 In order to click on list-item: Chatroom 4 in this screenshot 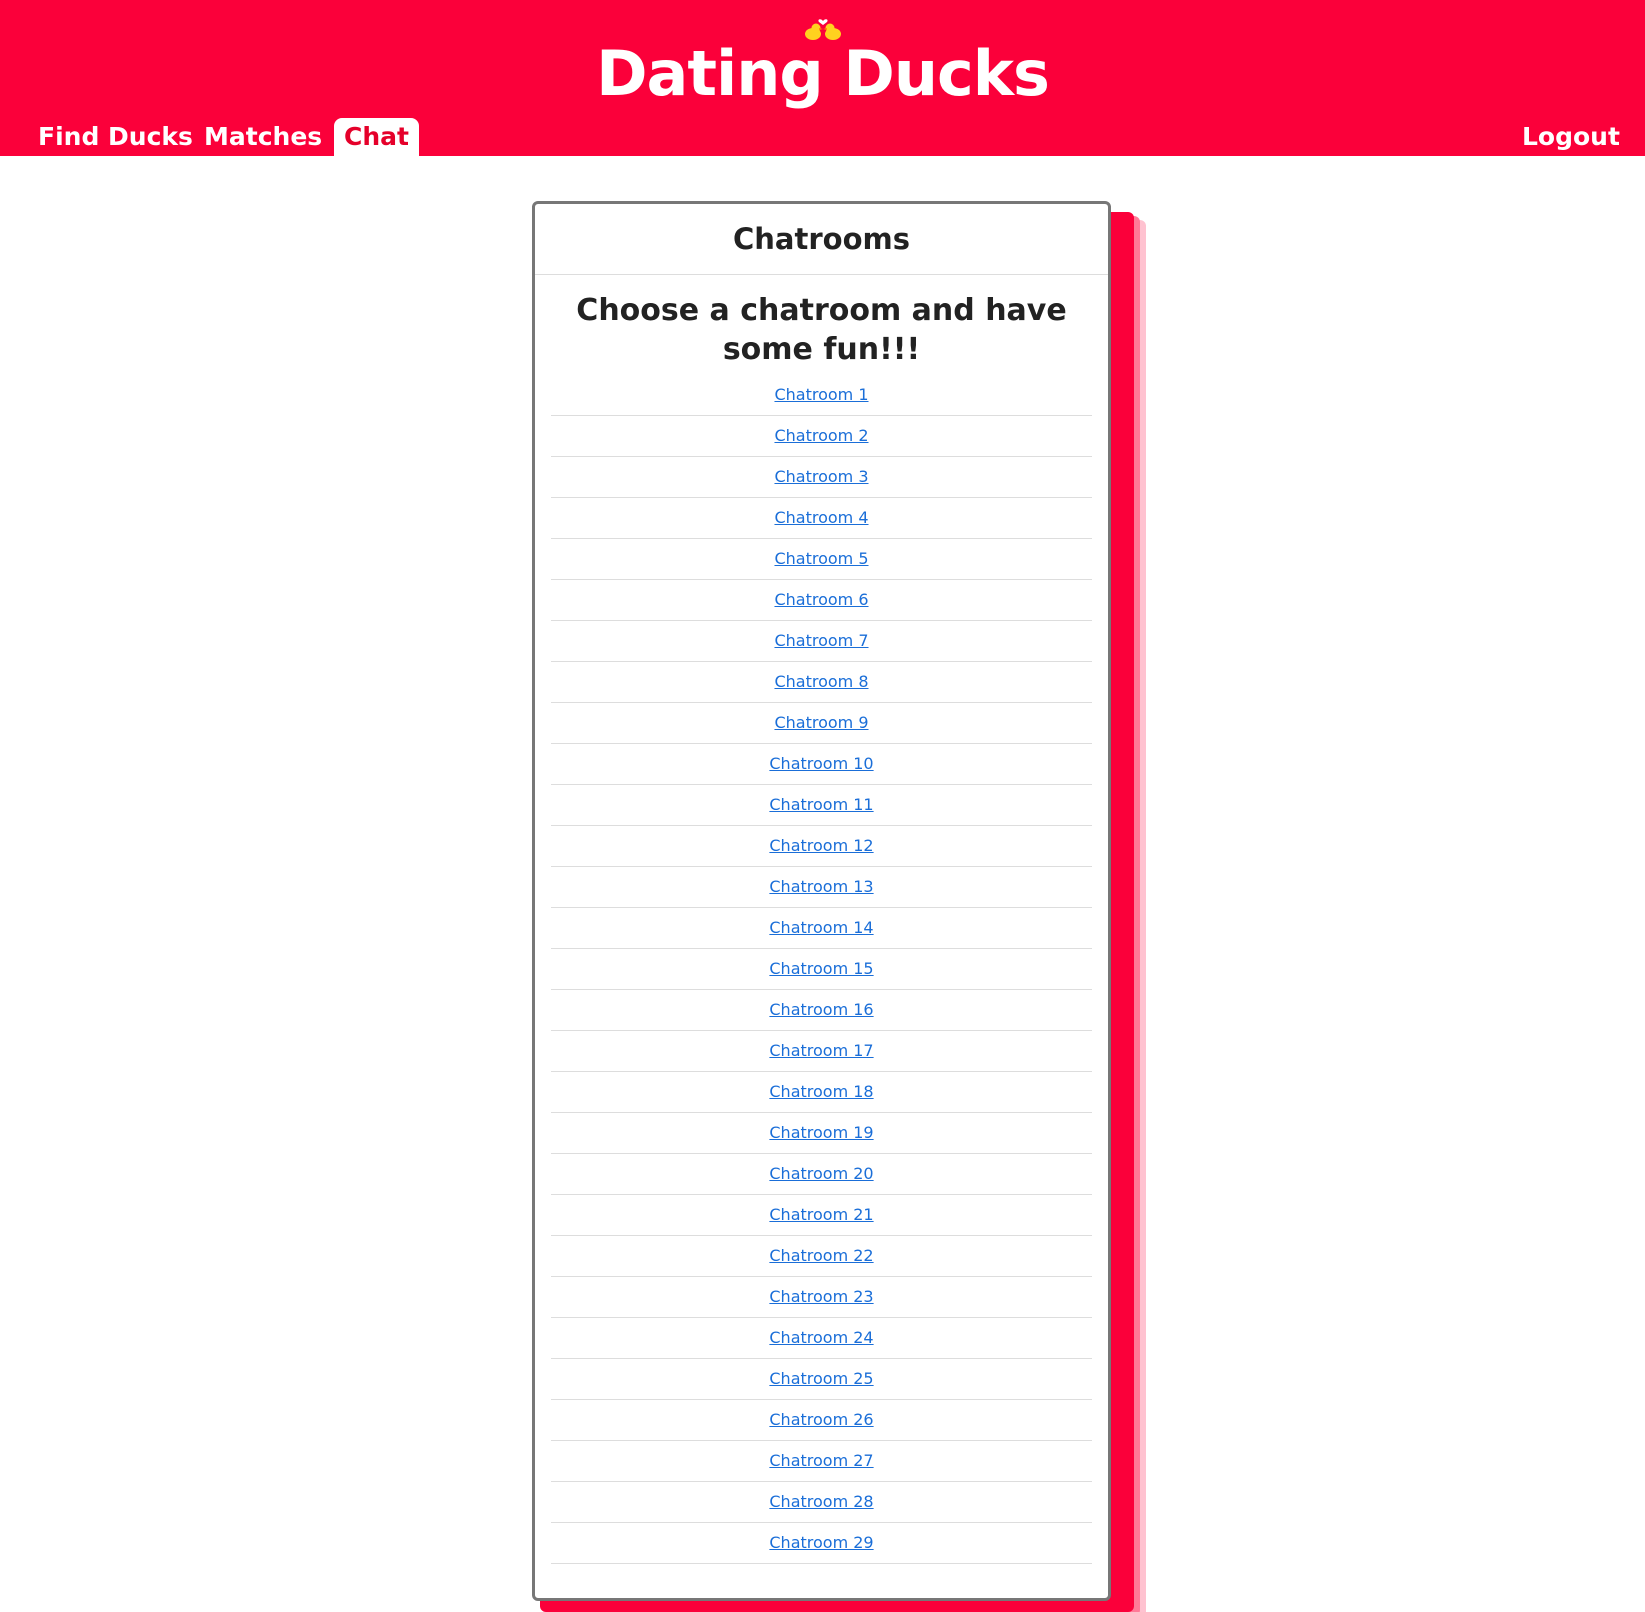, I will do `click(821, 518)`.